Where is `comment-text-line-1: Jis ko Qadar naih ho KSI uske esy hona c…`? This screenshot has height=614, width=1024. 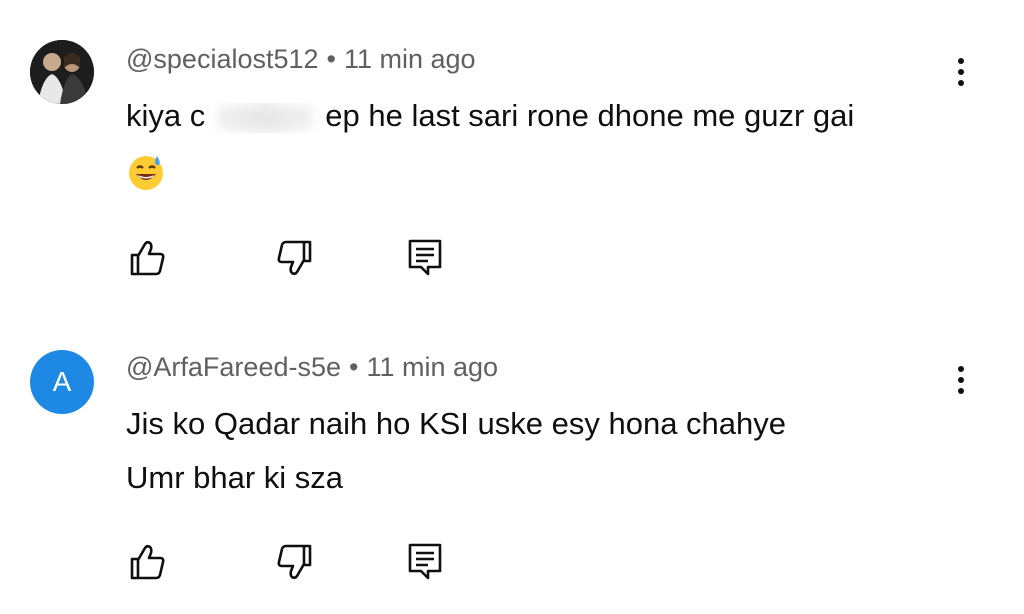 comment-text-line-1: Jis ko Qadar naih ho KSI uske esy hona c… is located at coordinates (456, 423).